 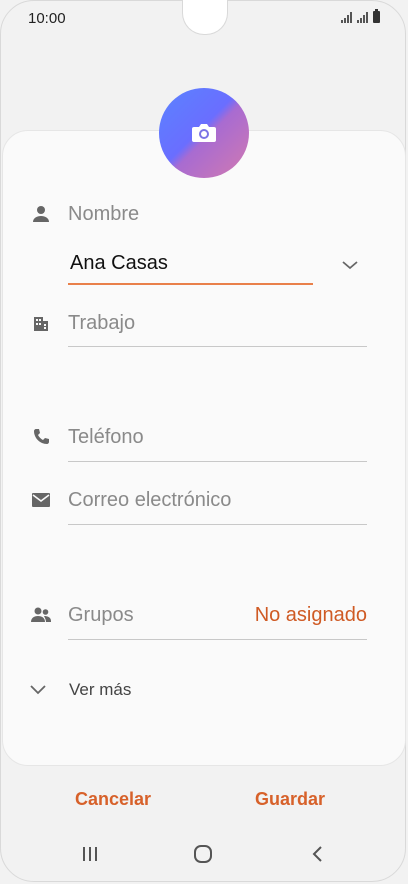 I want to click on name-input-underline, so click(x=190, y=284).